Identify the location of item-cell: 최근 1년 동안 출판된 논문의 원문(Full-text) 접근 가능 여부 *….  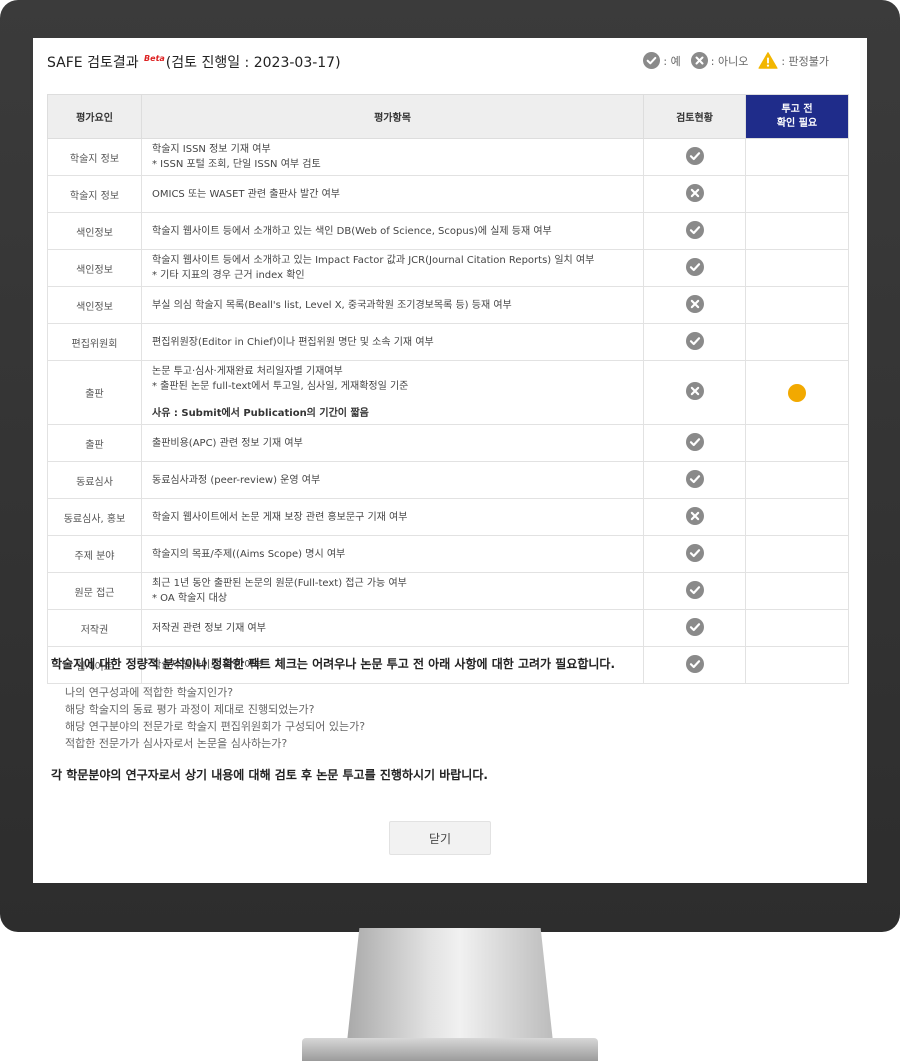
(392, 591).